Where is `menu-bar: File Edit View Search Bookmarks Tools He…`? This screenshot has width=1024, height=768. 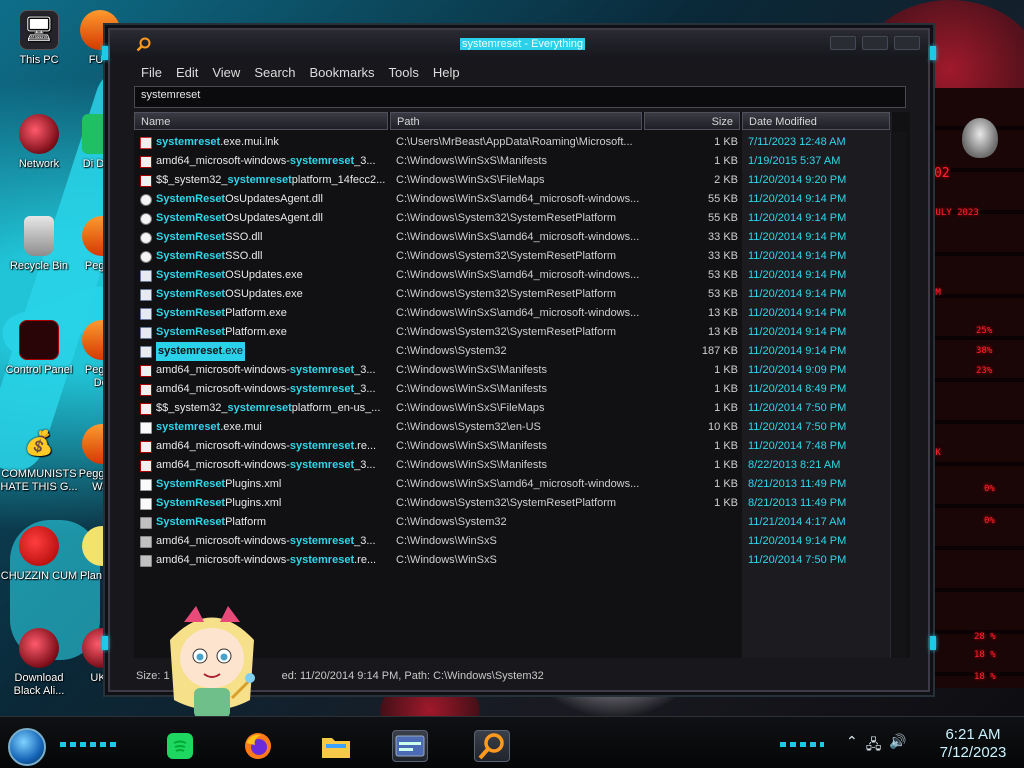
menu-bar: File Edit View Search Bookmarks Tools He… is located at coordinates (300, 73).